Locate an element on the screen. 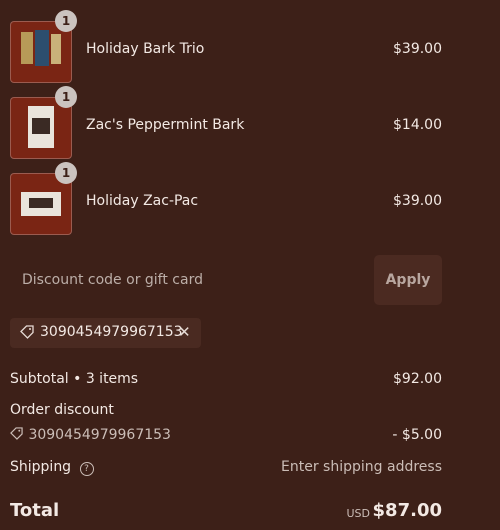 This screenshot has width=500, height=530. shipping-row: Shipping ? is located at coordinates (52, 467).